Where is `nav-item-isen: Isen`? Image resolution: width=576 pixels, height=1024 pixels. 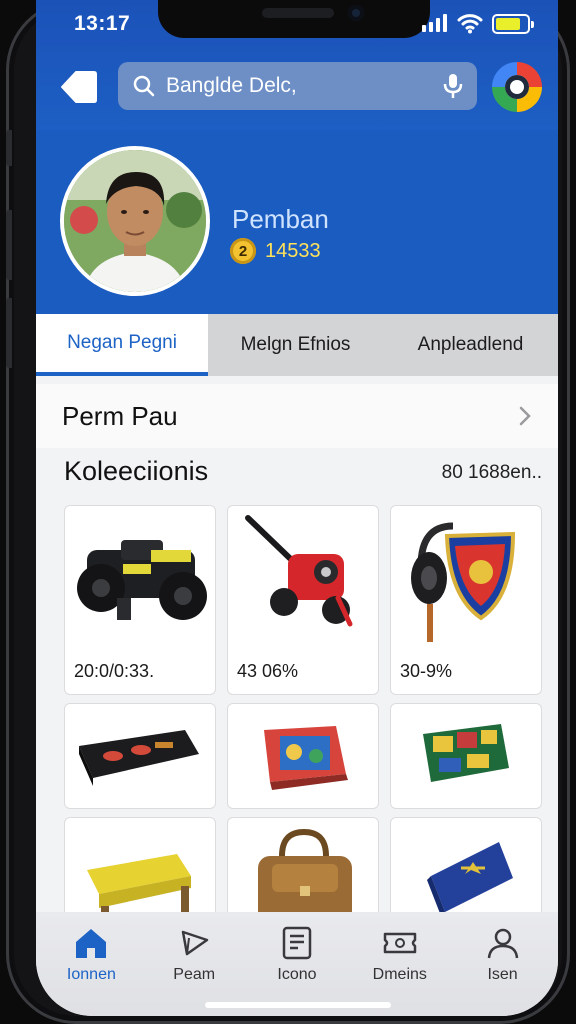
nav-item-isen: Isen is located at coordinates (502, 964).